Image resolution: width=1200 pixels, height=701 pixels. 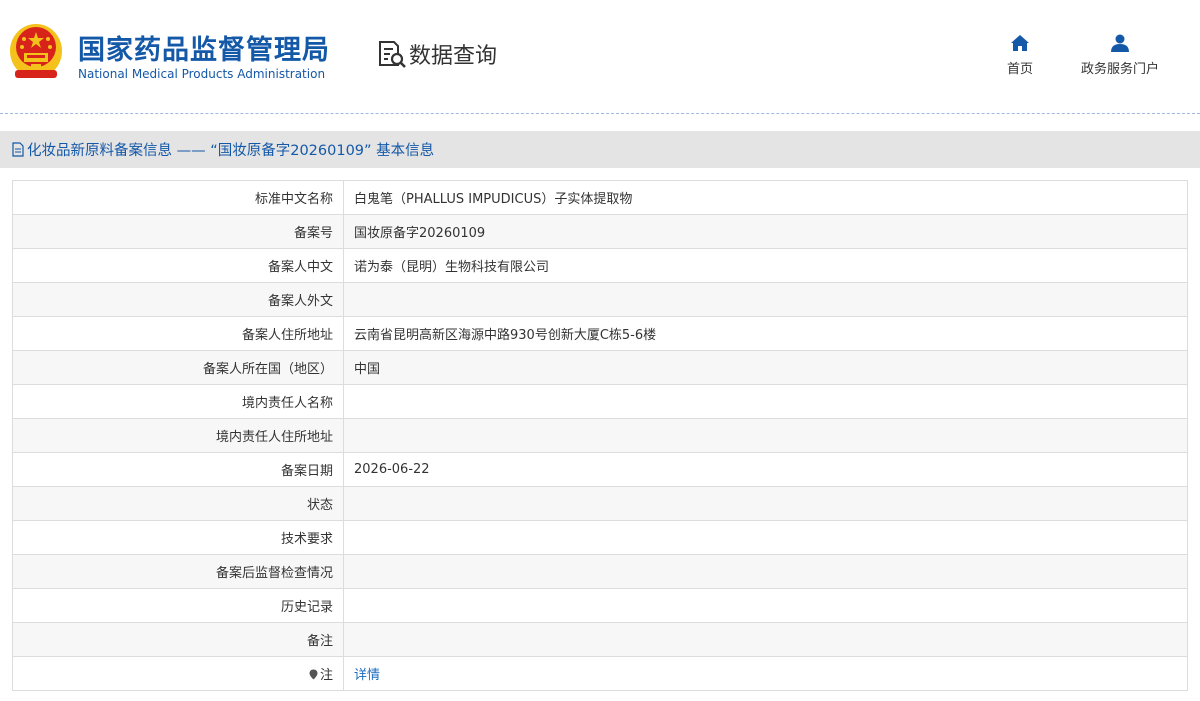 What do you see at coordinates (178, 265) in the screenshot?
I see `row-label: 备案人中文` at bounding box center [178, 265].